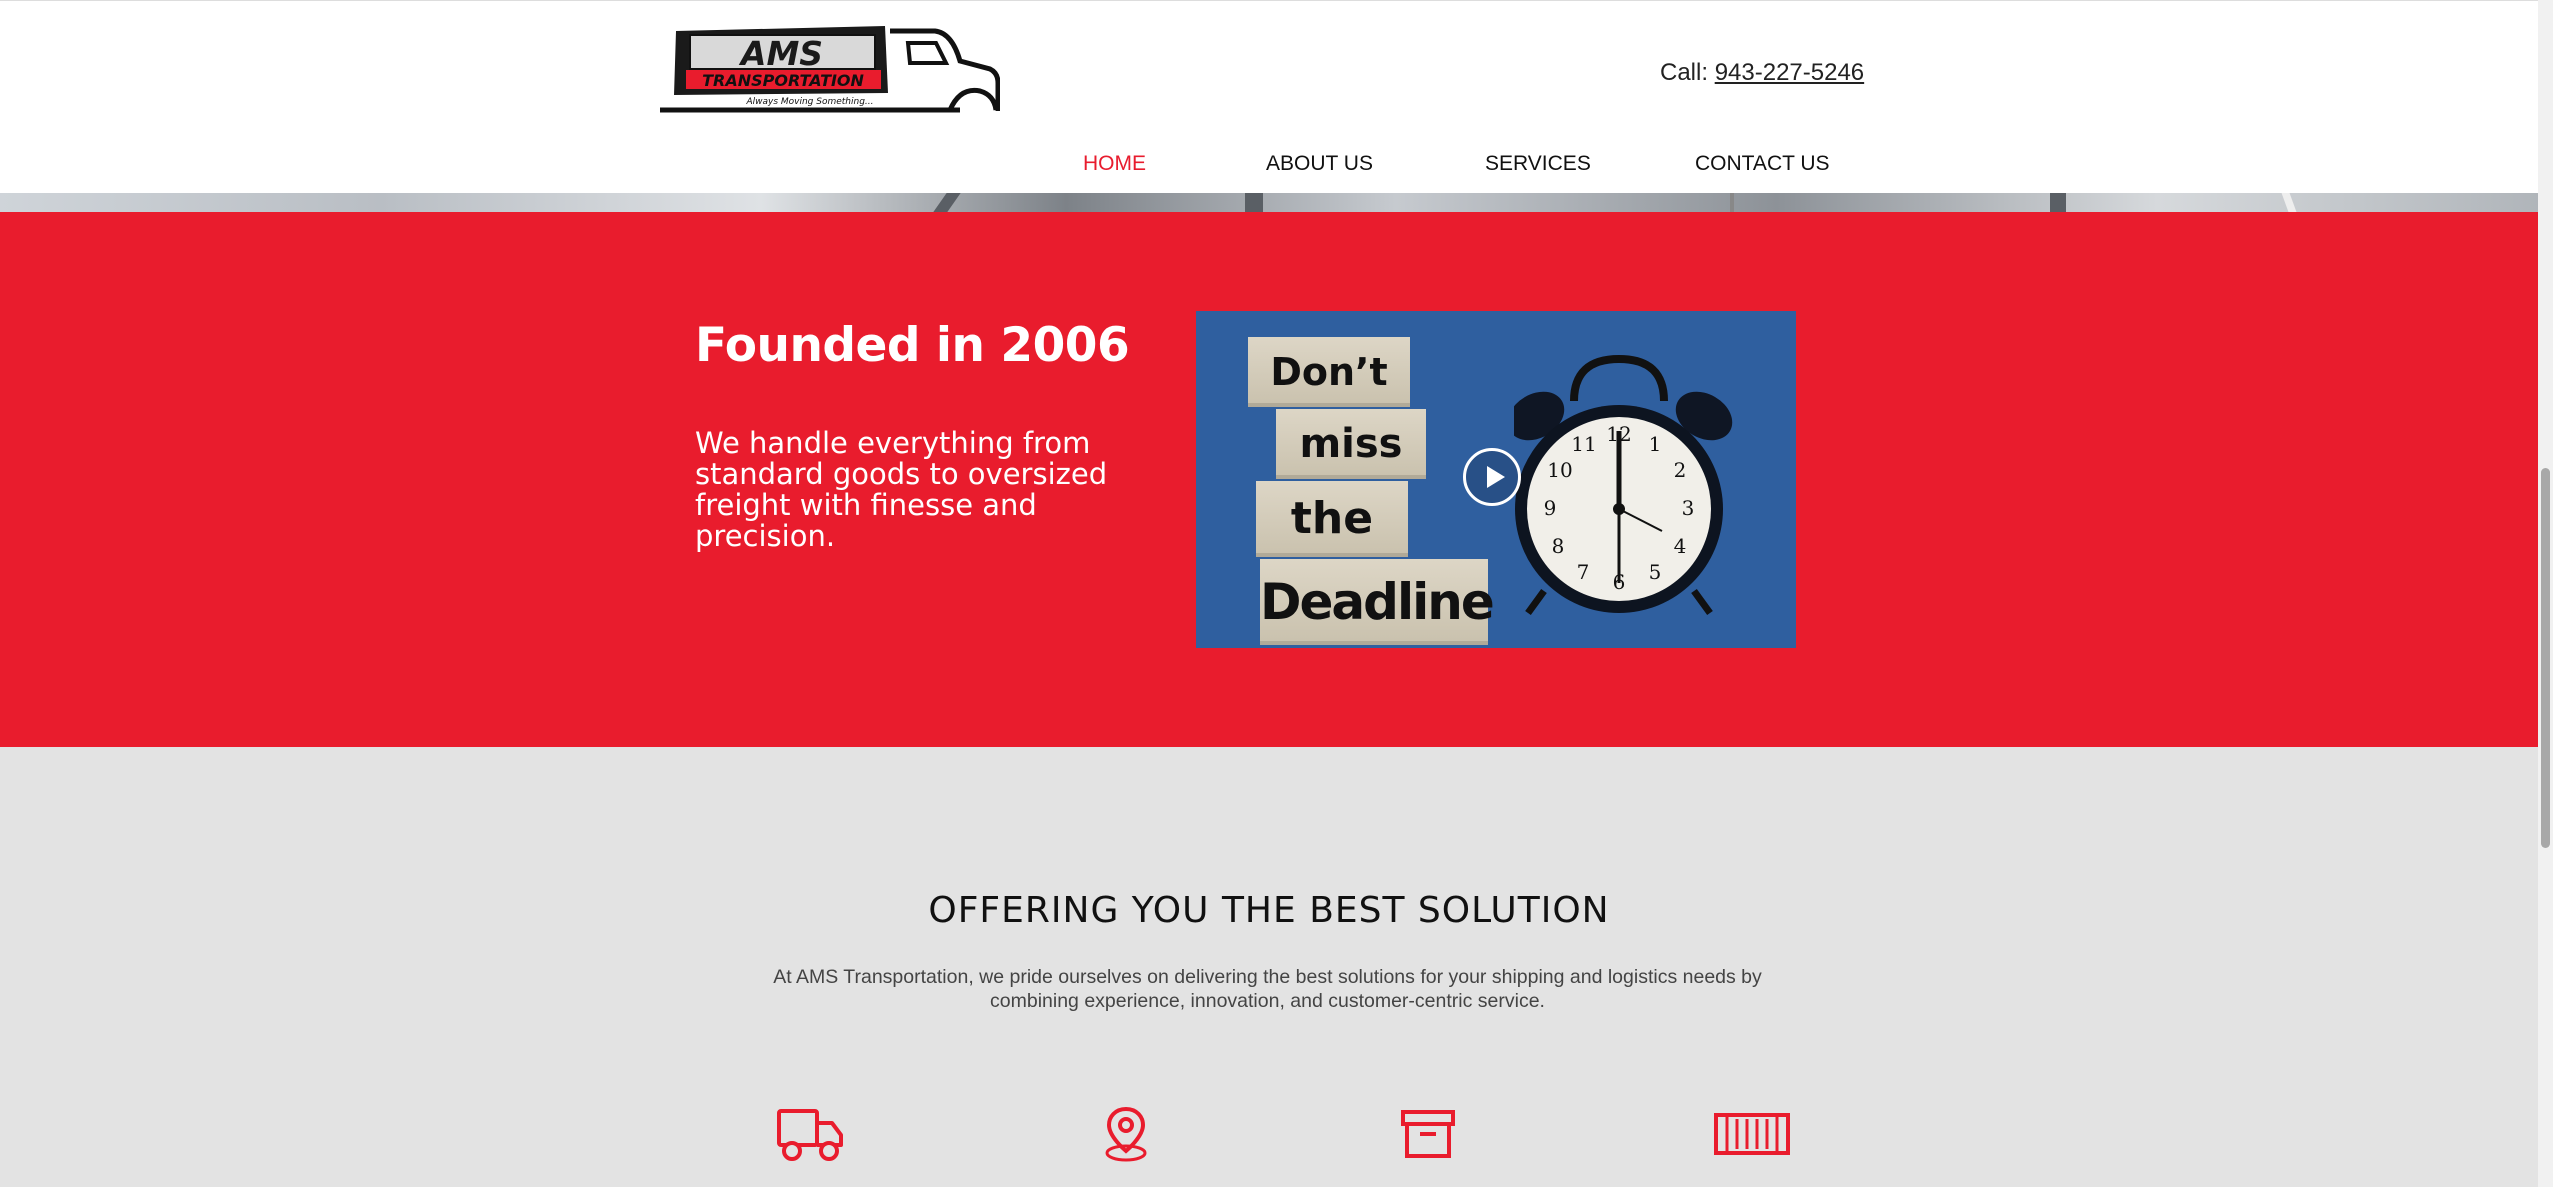 The image size is (2553, 1187). I want to click on main-nav: HOME ABOUT US SERVICES CONTACT US, so click(1269, 167).